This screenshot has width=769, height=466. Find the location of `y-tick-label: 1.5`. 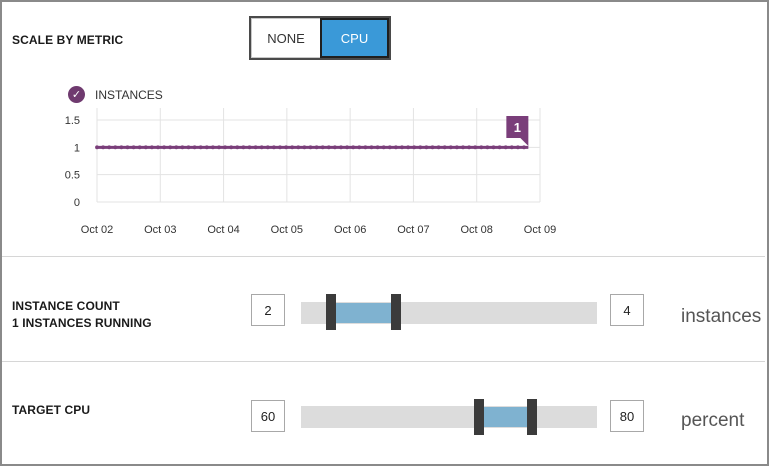

y-tick-label: 1.5 is located at coordinates (72, 121).